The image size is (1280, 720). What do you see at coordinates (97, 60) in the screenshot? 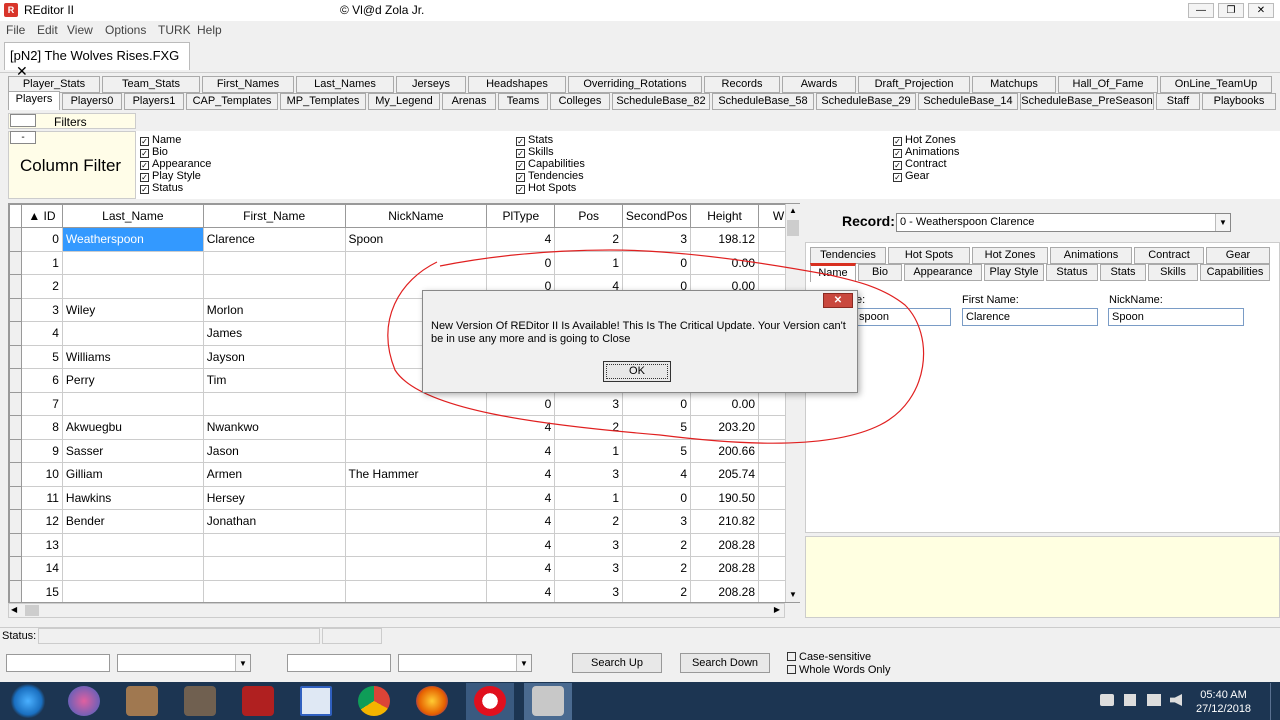
I see `document-tab: [pN2] The Wolves Rises.FXG ✕` at bounding box center [97, 60].